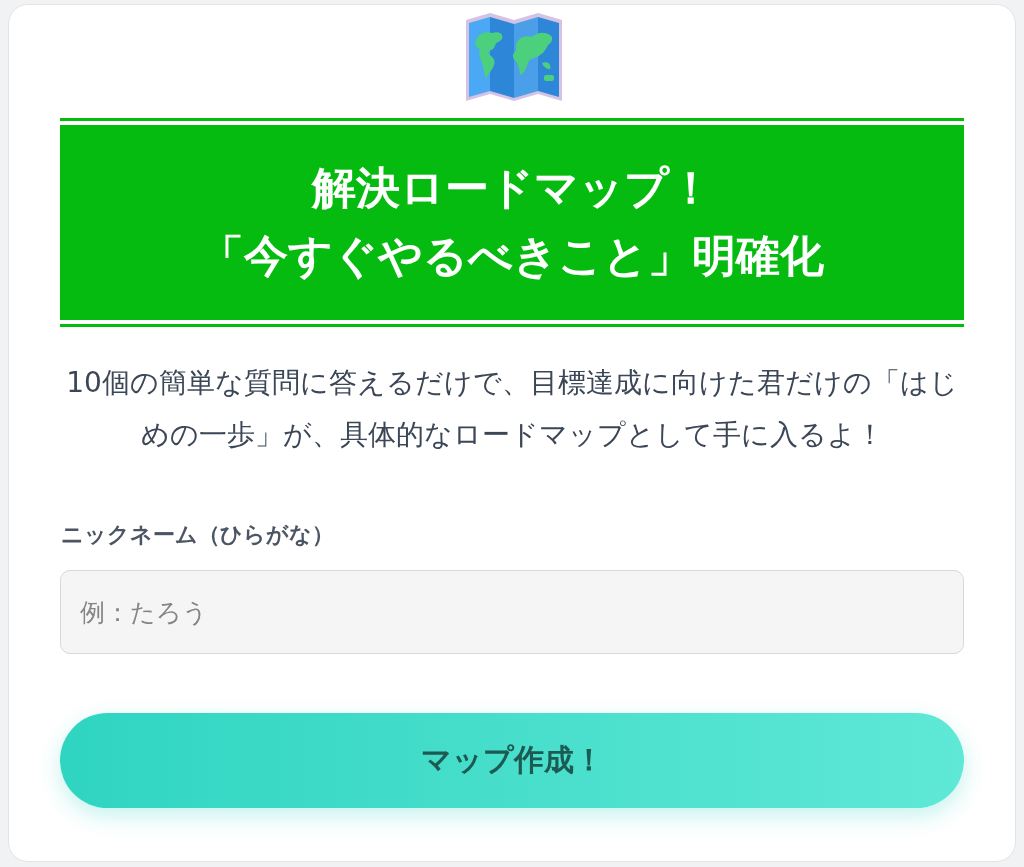 The height and width of the screenshot is (867, 1024). I want to click on intro-paragraph: 10個の簡単な質問に答えるだけで、目標達成に向けた君だけの「はじめの一歩」が、具体的なロードマップとして手に入るよ！, so click(512, 409).